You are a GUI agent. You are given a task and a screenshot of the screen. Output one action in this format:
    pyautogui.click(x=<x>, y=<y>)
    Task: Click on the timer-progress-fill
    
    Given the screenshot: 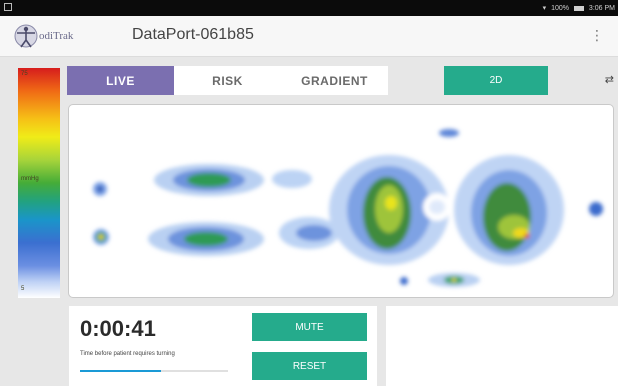 What is the action you would take?
    pyautogui.click(x=121, y=371)
    